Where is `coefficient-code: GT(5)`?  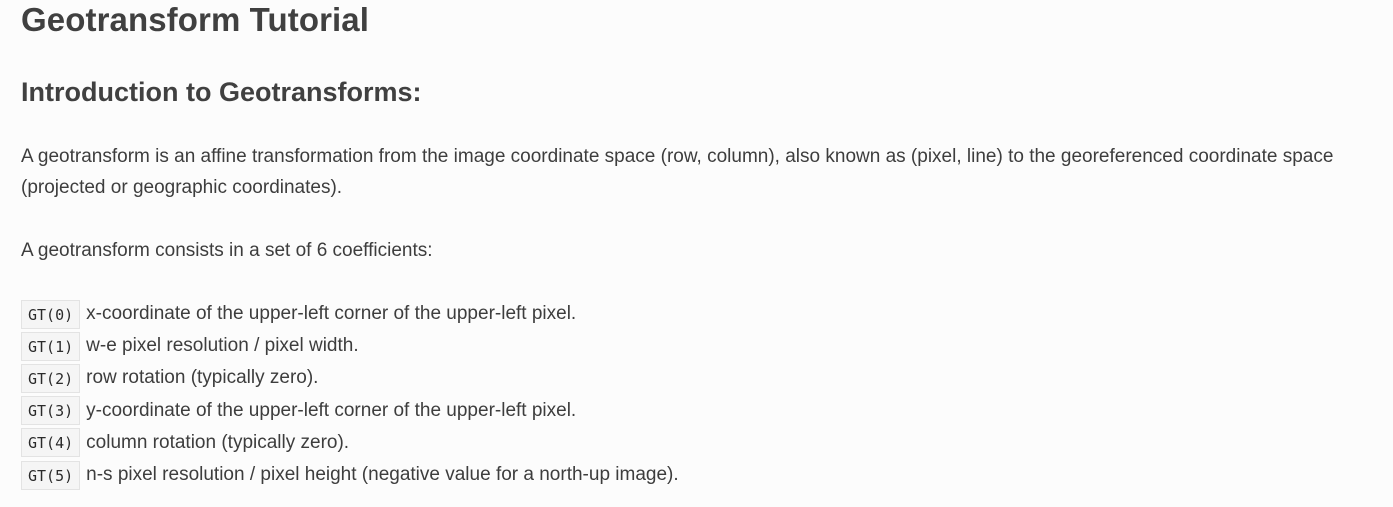
coefficient-code: GT(5) is located at coordinates (51, 475).